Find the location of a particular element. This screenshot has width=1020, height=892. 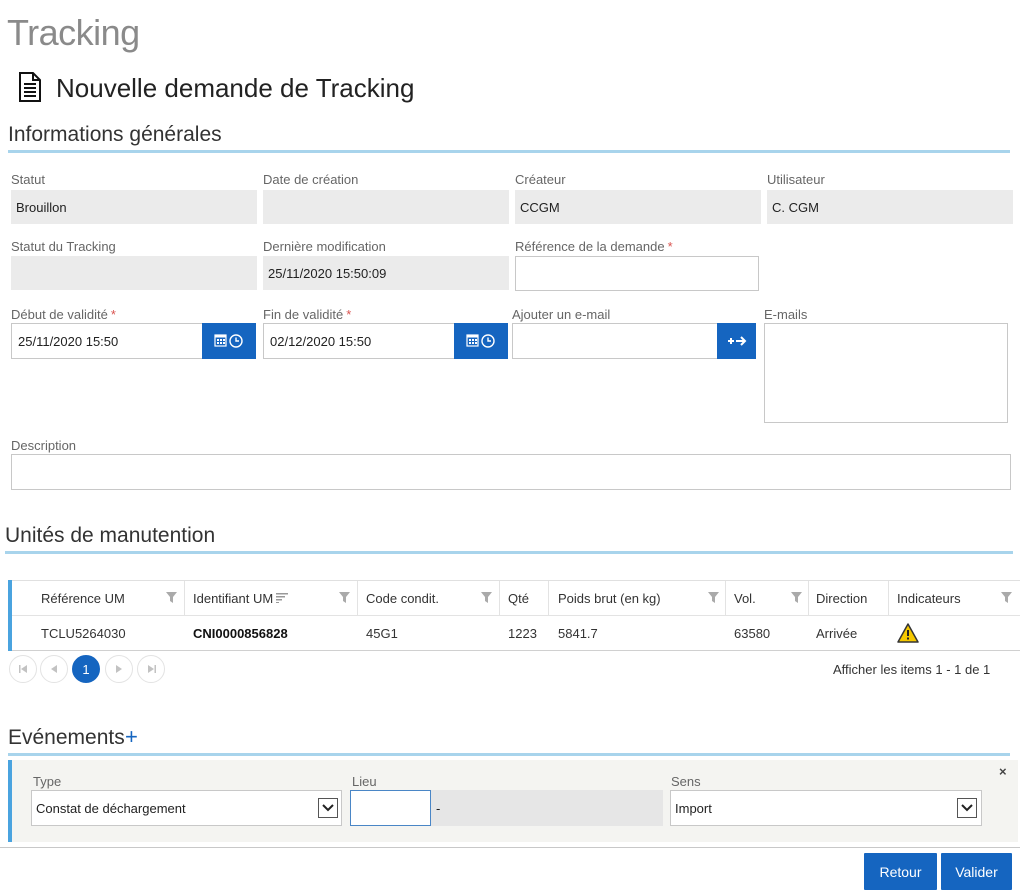

add-event-button: + is located at coordinates (131, 737).